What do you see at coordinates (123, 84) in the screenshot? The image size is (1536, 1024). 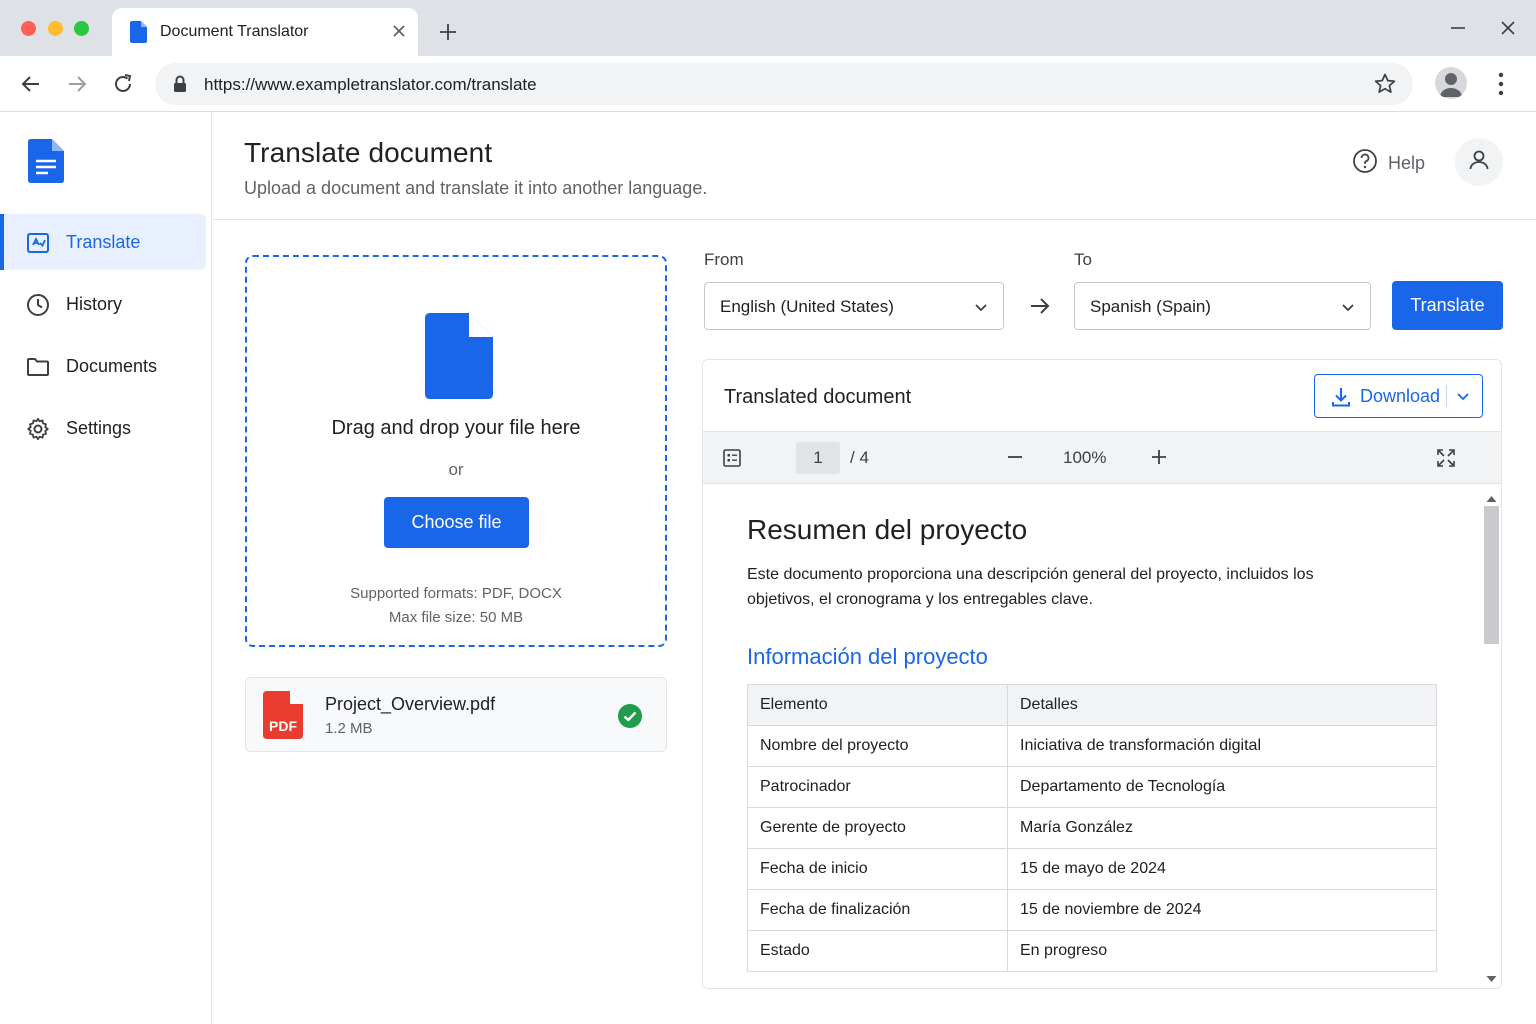 I see `reload-icon` at bounding box center [123, 84].